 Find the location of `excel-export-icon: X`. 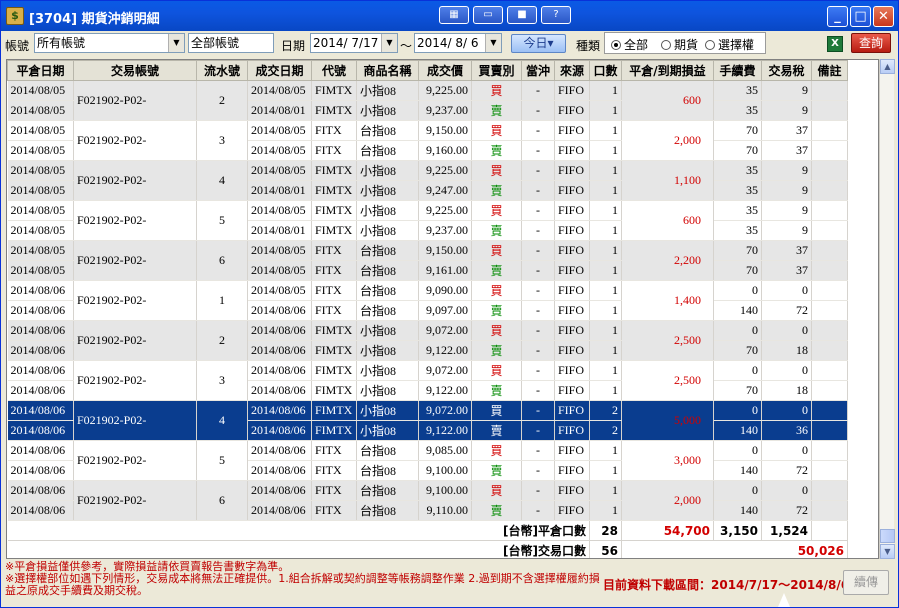

excel-export-icon: X is located at coordinates (835, 44).